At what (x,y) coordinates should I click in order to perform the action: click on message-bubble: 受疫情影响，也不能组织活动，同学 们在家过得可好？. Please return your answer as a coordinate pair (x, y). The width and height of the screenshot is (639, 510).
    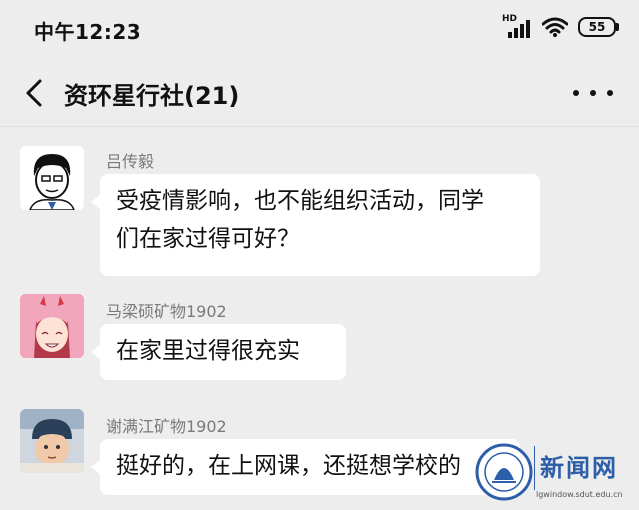
    Looking at the image, I should click on (315, 225).